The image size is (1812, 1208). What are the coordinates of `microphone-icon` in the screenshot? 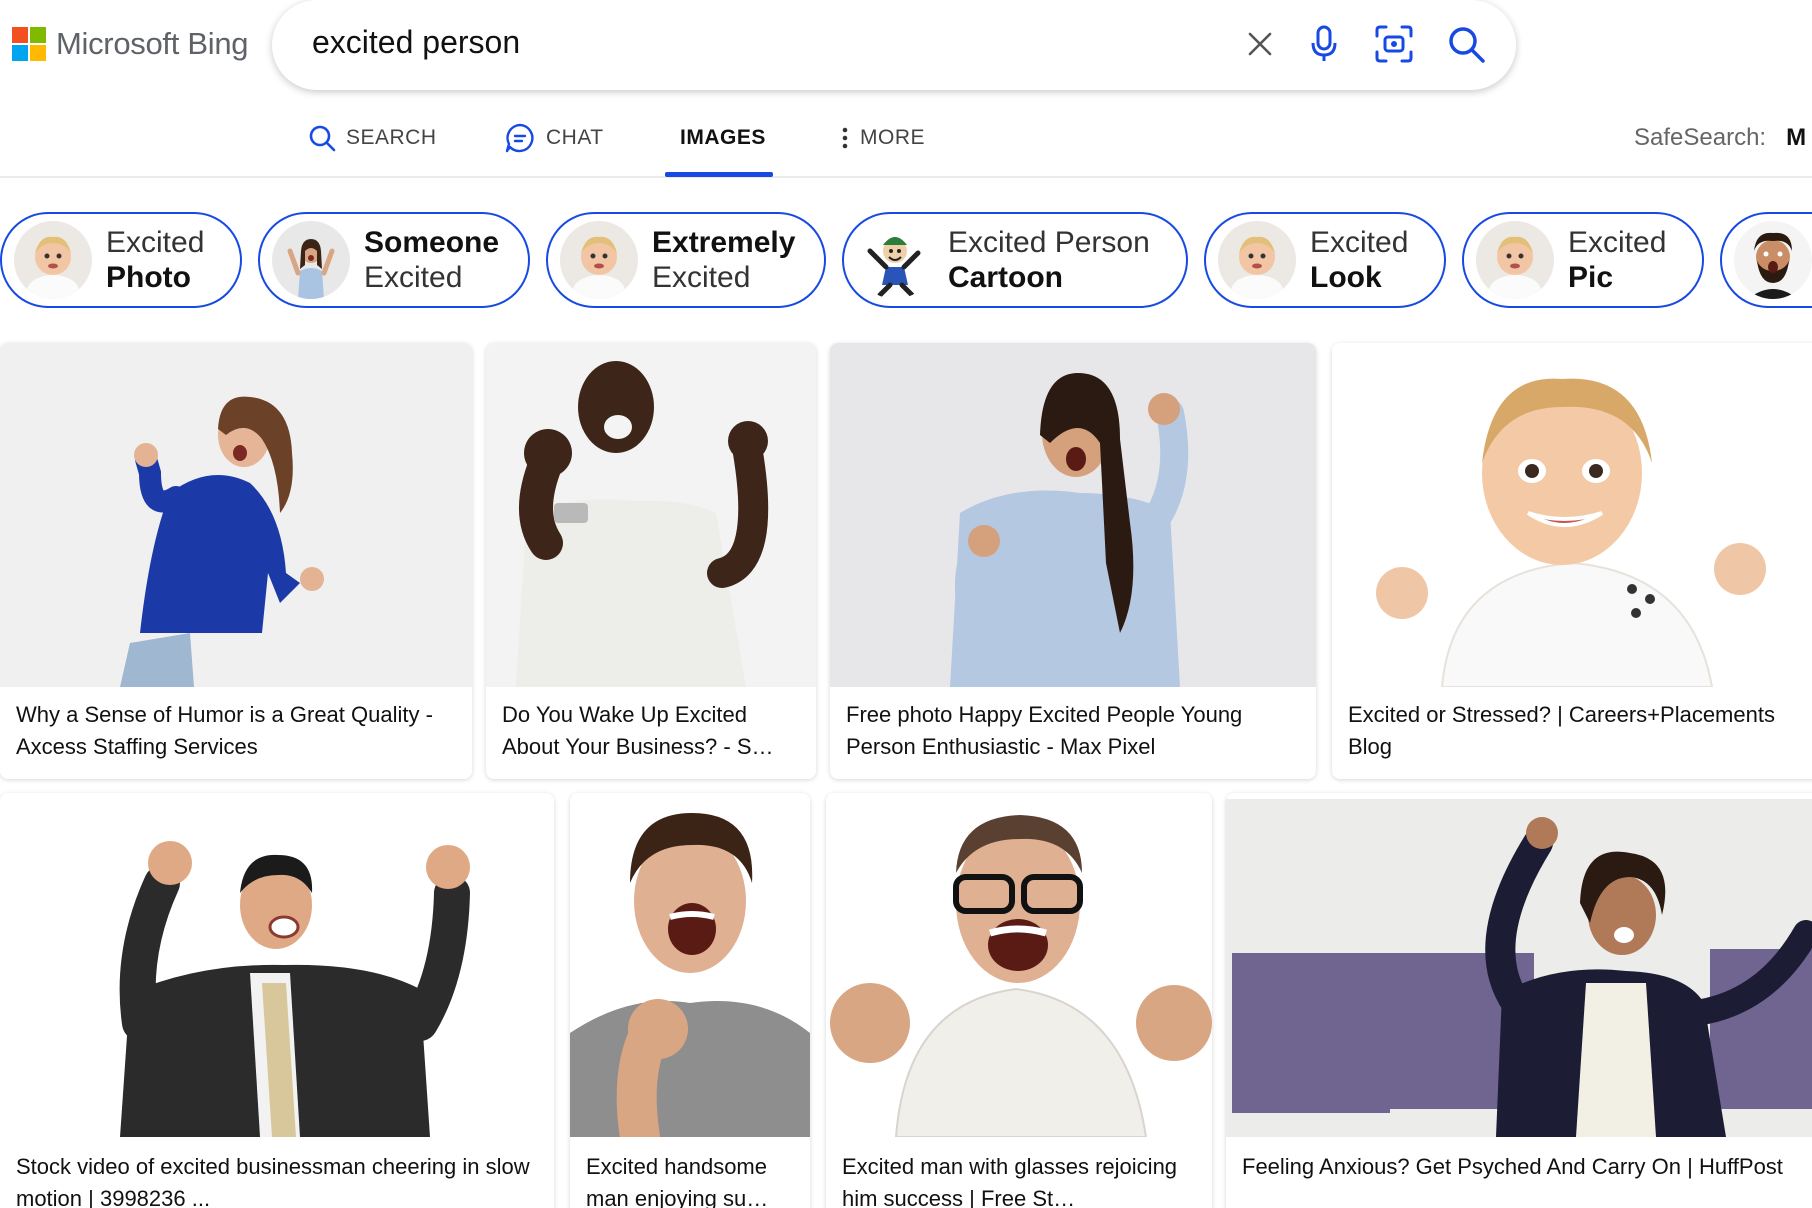 It's located at (1324, 44).